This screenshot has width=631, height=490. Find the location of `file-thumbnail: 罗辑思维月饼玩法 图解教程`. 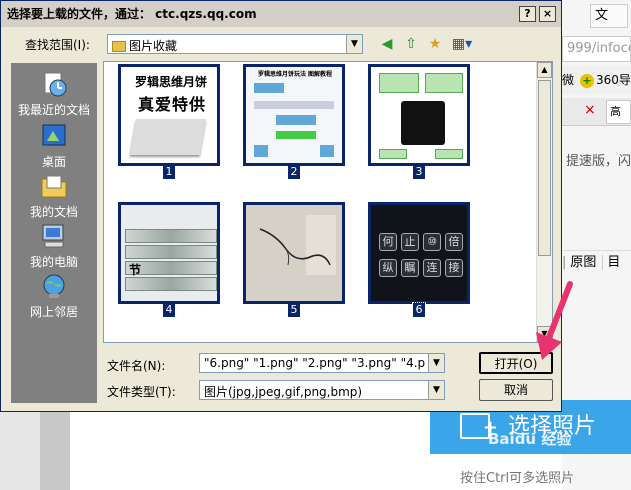

file-thumbnail: 罗辑思维月饼玩法 图解教程 is located at coordinates (294, 115).